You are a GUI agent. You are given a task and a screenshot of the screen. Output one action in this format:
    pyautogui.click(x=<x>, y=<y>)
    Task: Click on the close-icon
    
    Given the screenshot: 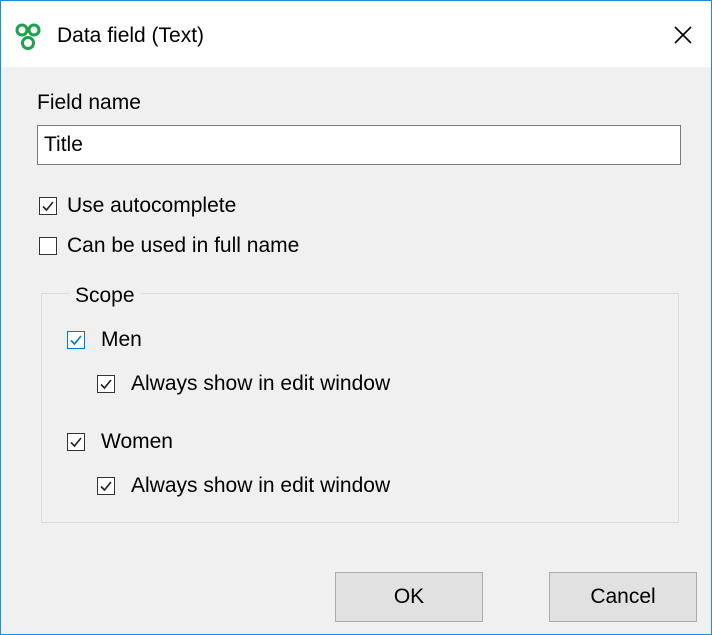 What is the action you would take?
    pyautogui.click(x=683, y=35)
    